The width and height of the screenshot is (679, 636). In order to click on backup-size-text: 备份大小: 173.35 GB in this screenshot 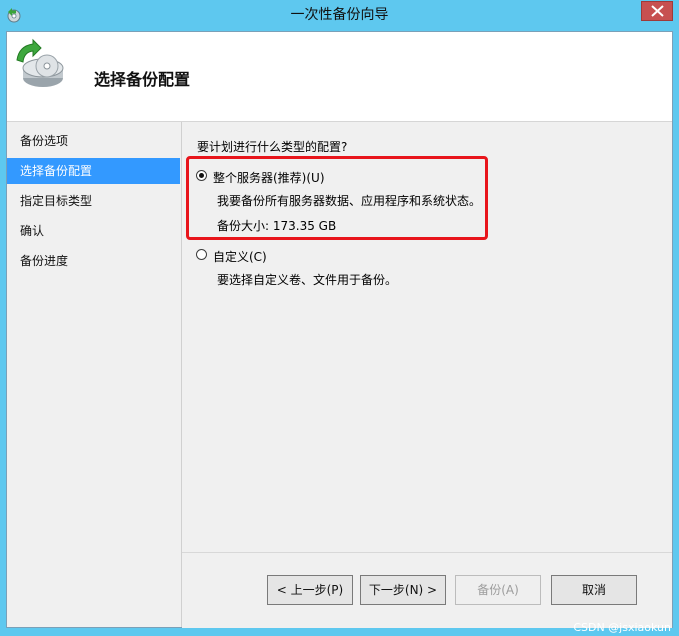, I will do `click(277, 226)`.